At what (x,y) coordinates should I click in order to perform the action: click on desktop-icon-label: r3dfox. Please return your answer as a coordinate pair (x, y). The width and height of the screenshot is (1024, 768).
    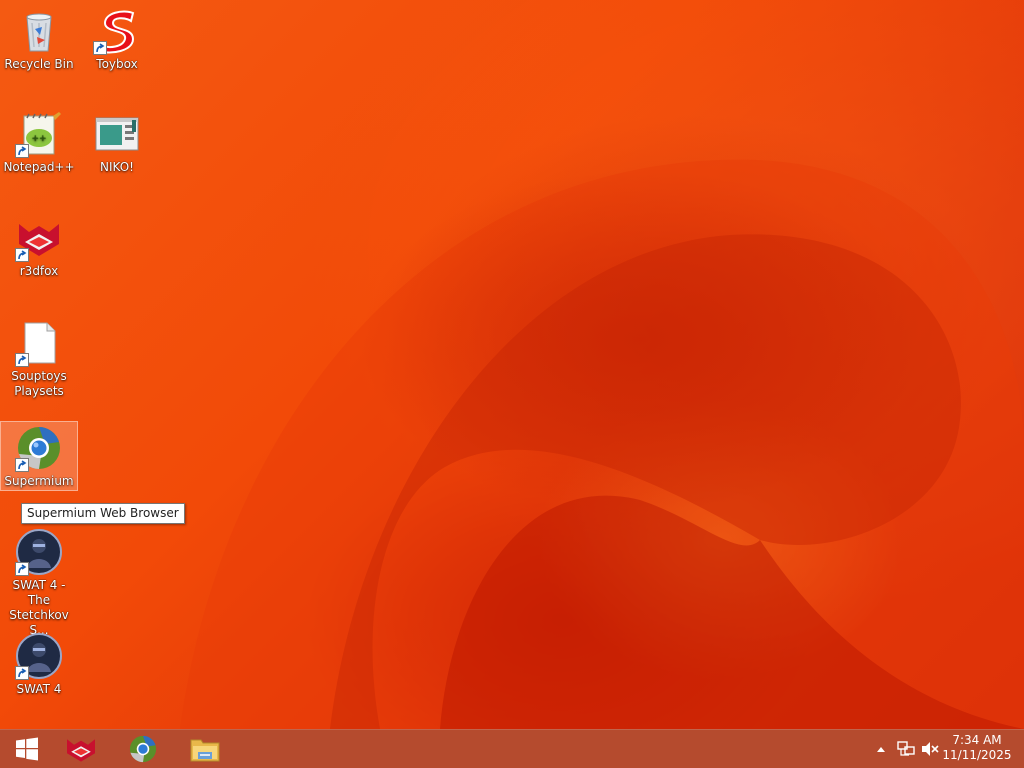
    Looking at the image, I should click on (39, 271).